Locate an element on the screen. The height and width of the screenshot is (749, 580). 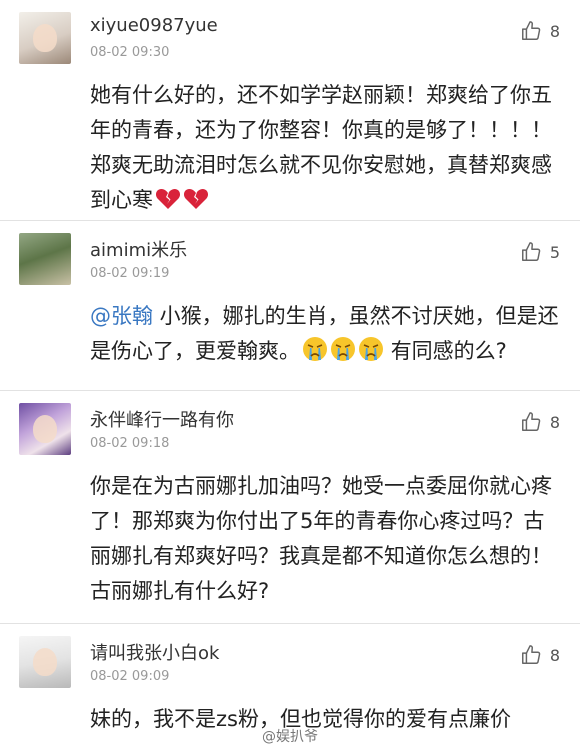
watermark-text: @娱扒爷 is located at coordinates (290, 737).